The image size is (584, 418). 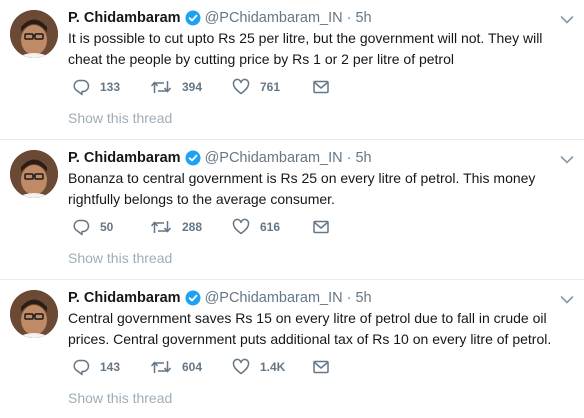 What do you see at coordinates (107, 227) in the screenshot?
I see `reply-count: 50` at bounding box center [107, 227].